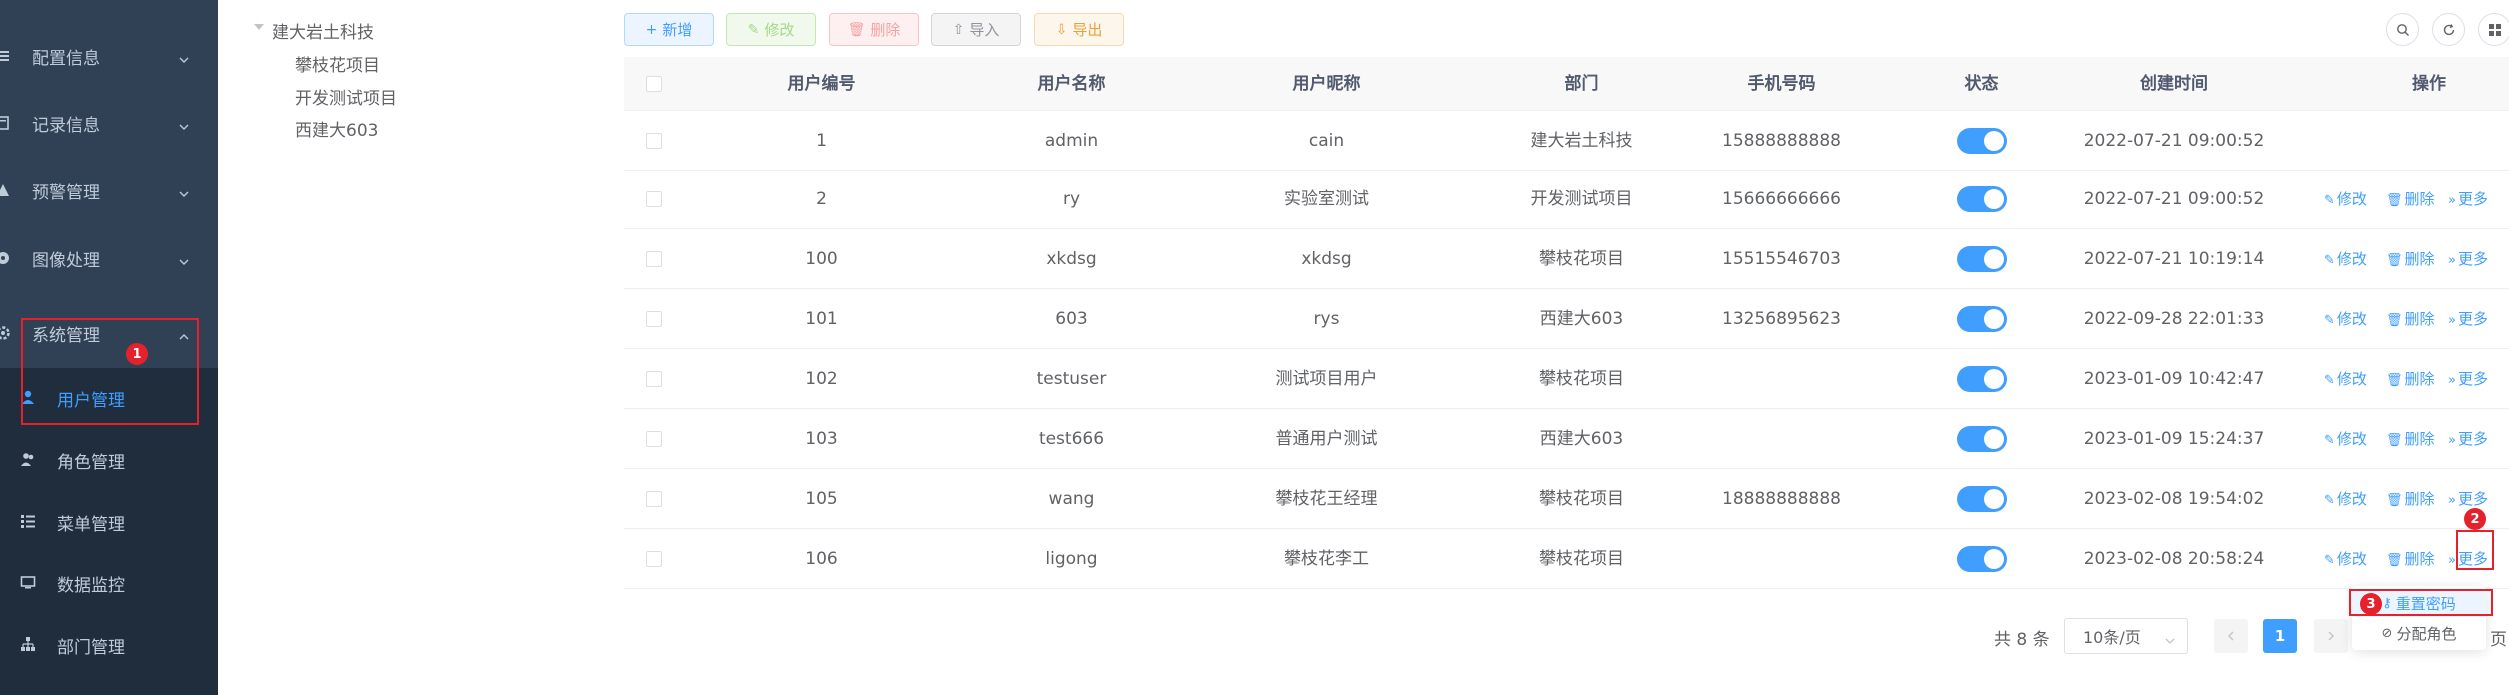  I want to click on column-header: 用户名称, so click(1071, 84).